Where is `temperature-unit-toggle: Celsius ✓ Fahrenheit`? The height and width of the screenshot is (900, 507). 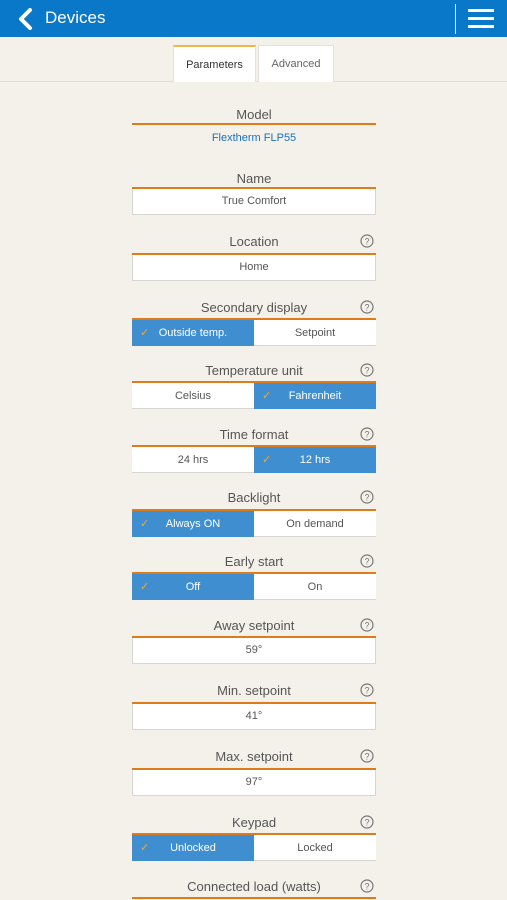
temperature-unit-toggle: Celsius ✓ Fahrenheit is located at coordinates (254, 396).